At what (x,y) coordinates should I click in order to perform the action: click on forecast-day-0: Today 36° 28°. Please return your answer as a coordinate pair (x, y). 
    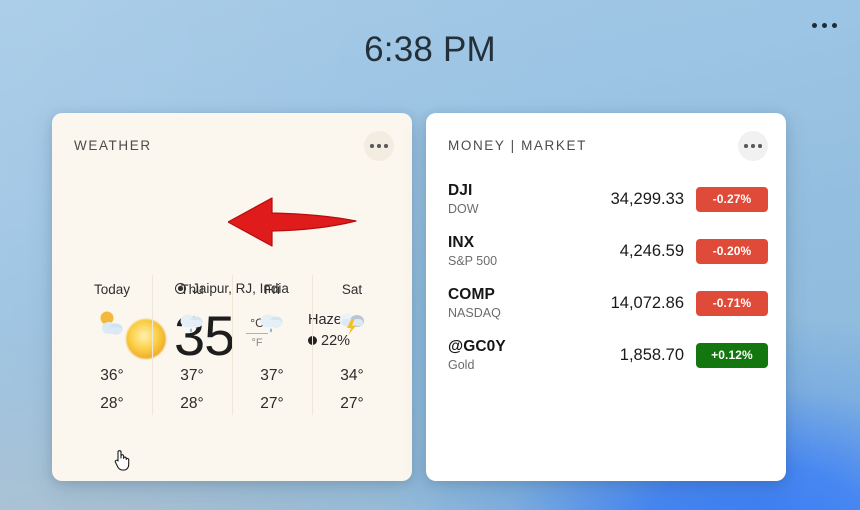
    Looking at the image, I should click on (112, 345).